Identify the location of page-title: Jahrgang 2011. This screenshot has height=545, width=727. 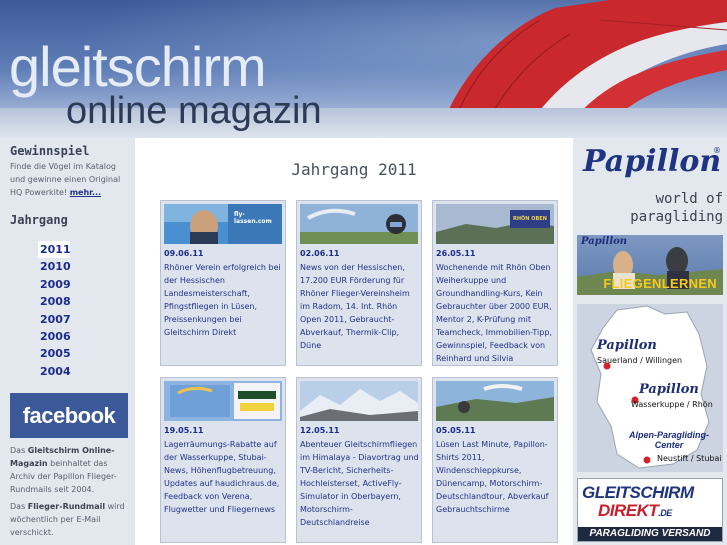
(354, 169).